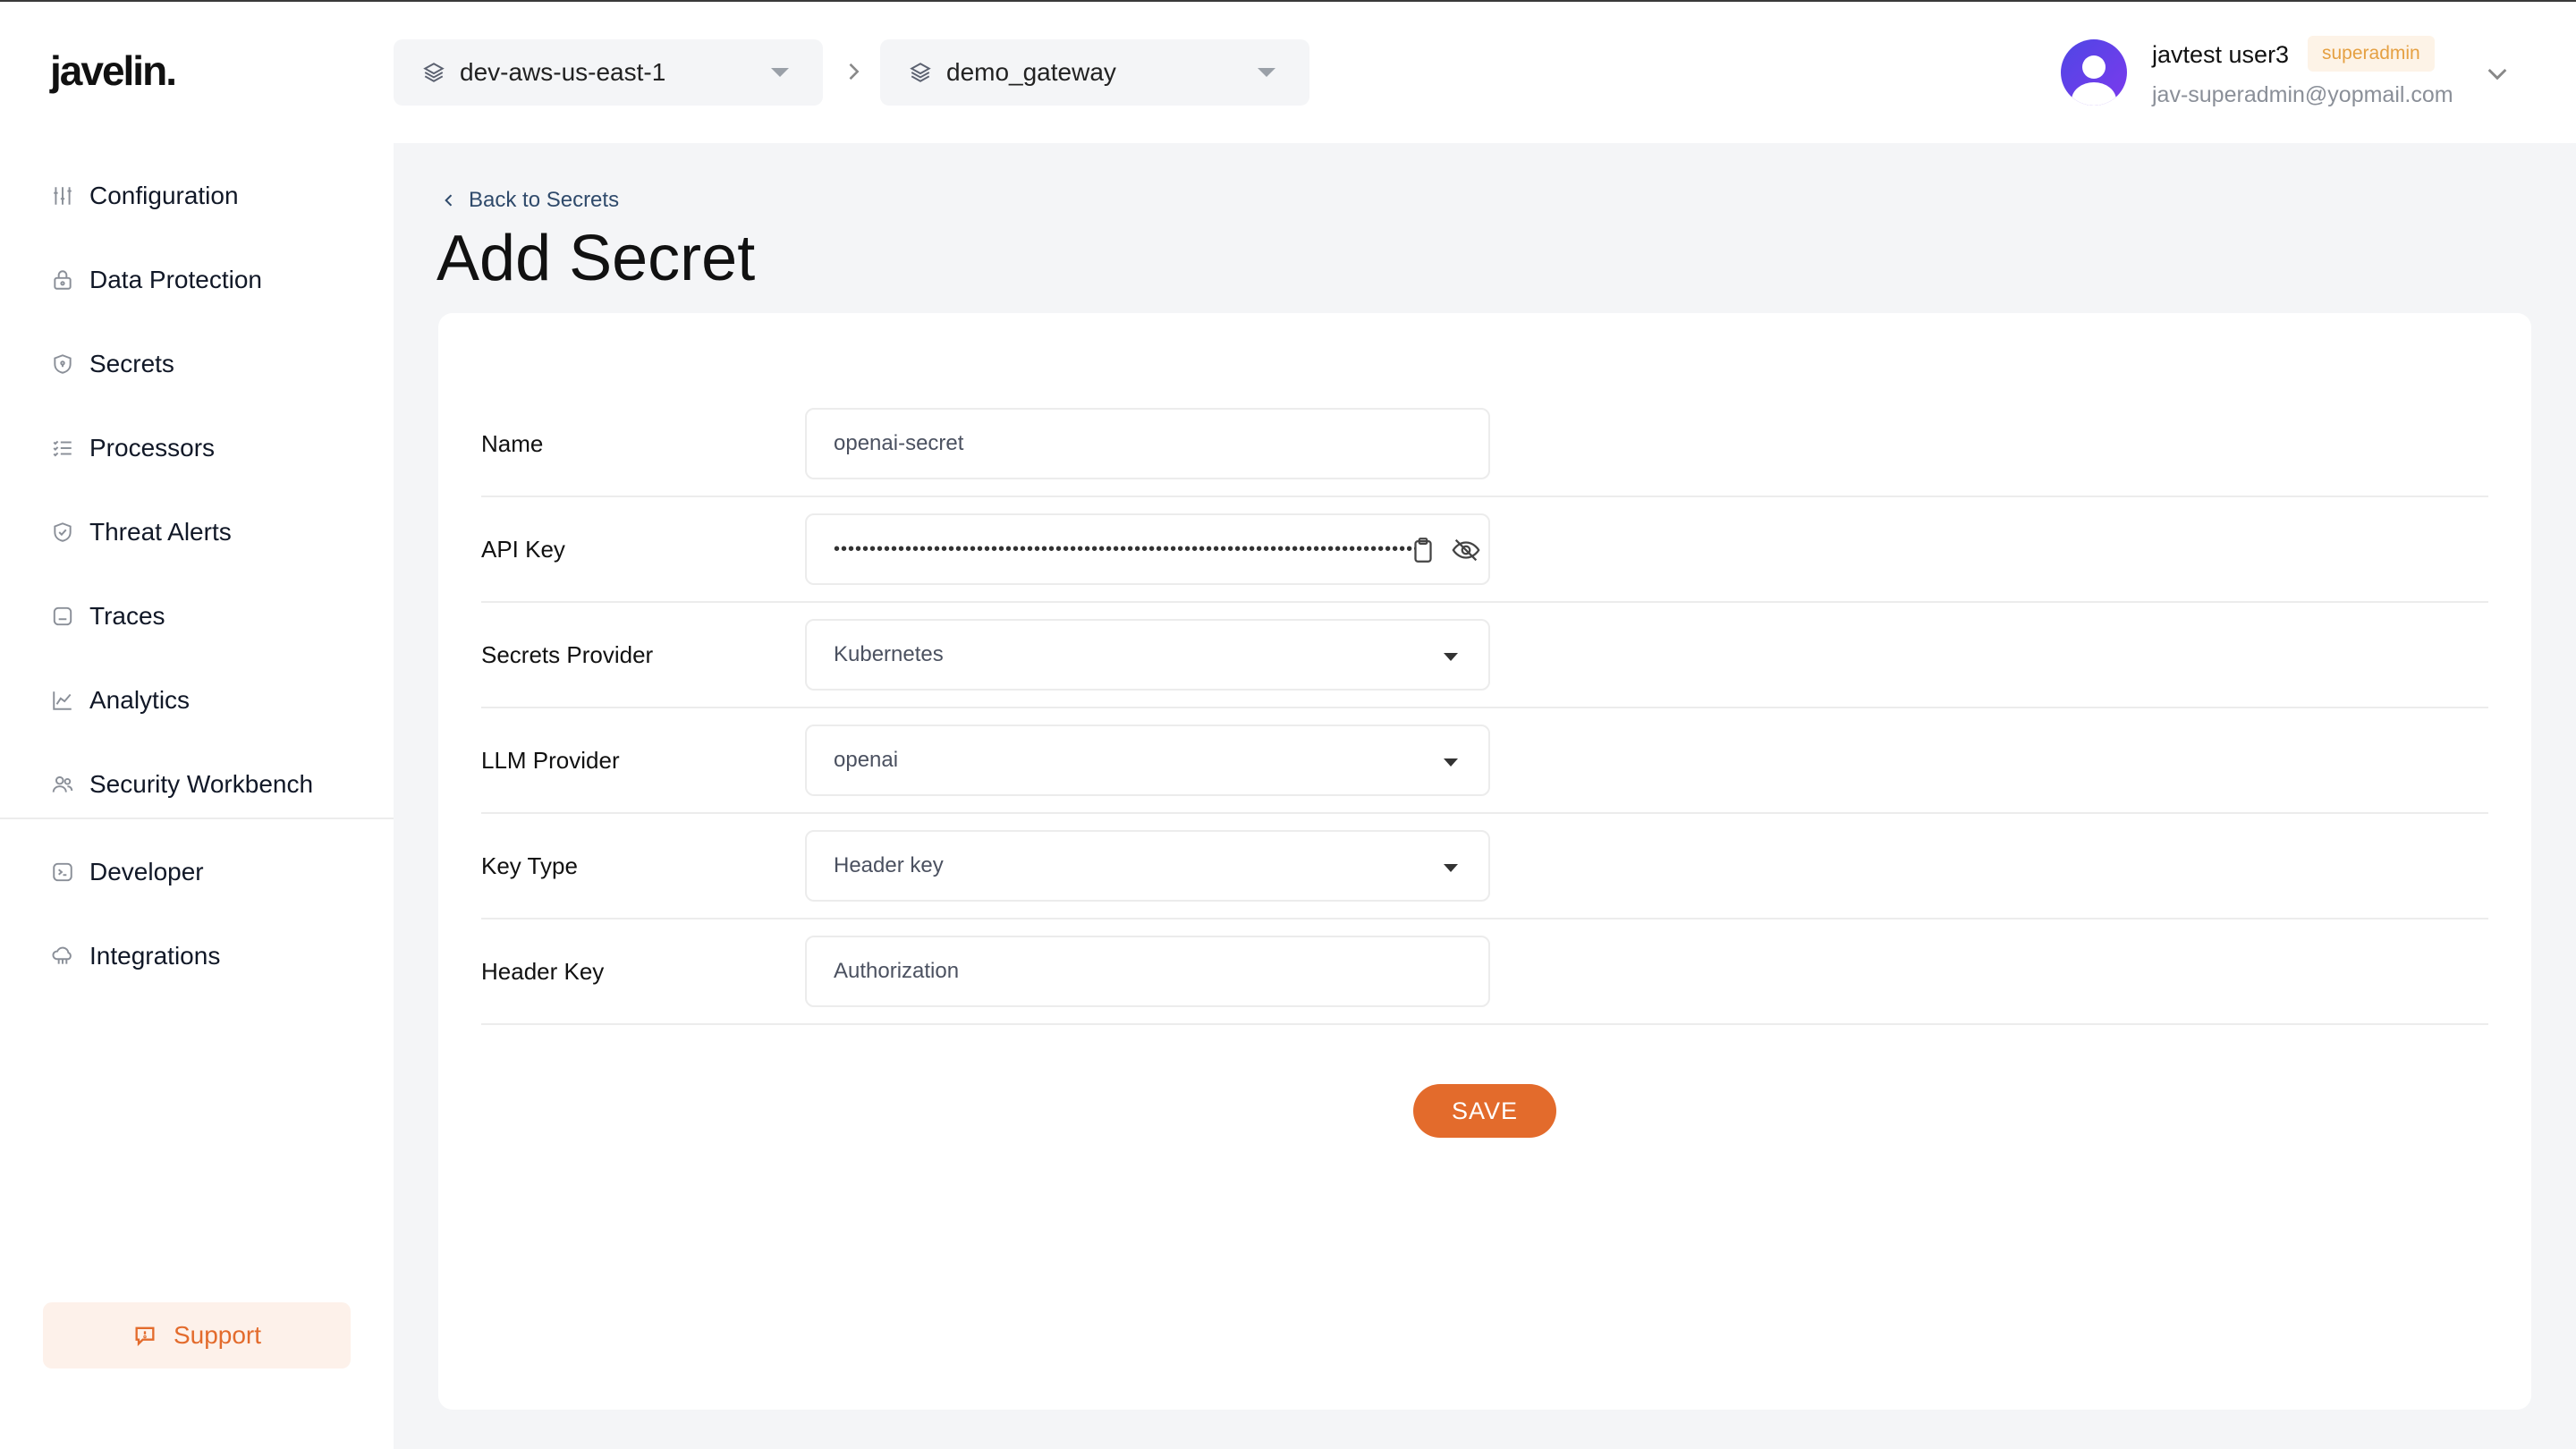 This screenshot has height=1449, width=2576. I want to click on secrets-provider-label: Secrets Provider, so click(567, 654).